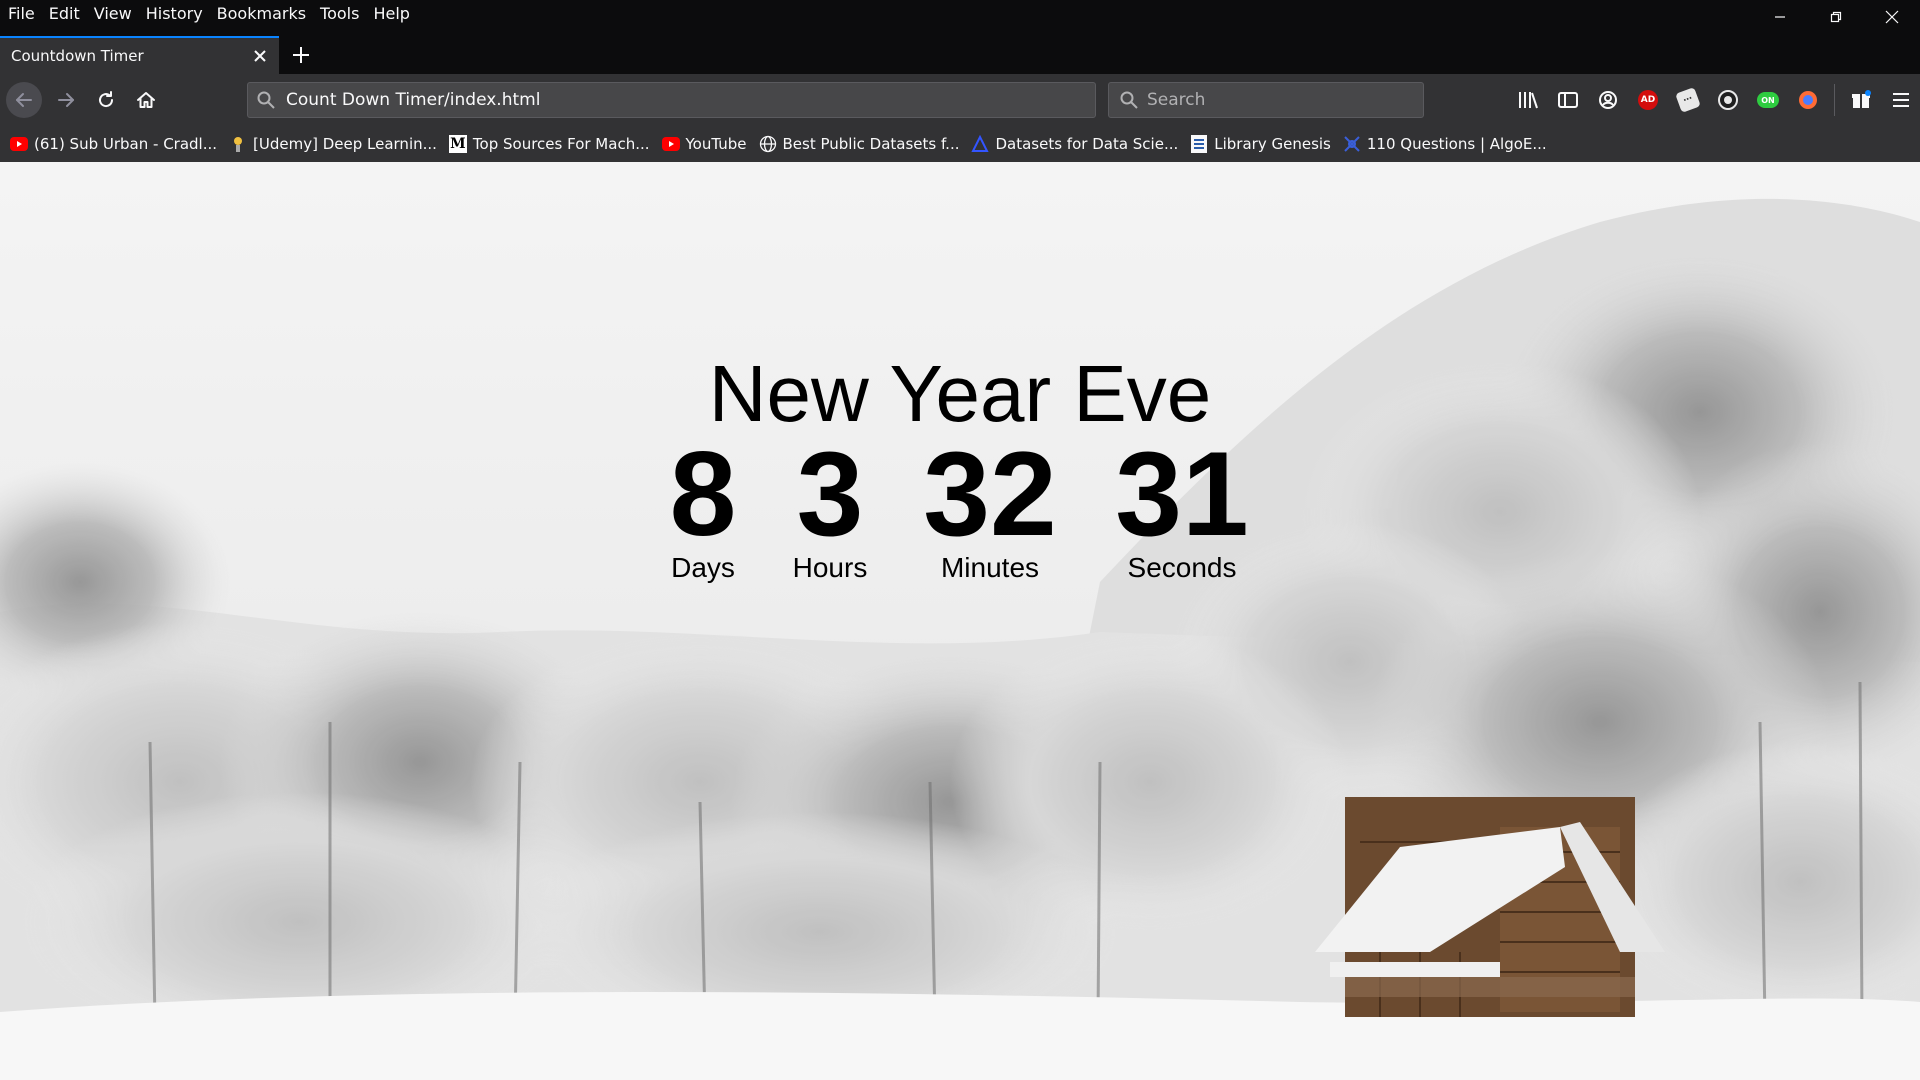 This screenshot has width=1920, height=1080. I want to click on navigation-toolbar: Count Down Timer/index.html AD ⋯ ON, so click(960, 100).